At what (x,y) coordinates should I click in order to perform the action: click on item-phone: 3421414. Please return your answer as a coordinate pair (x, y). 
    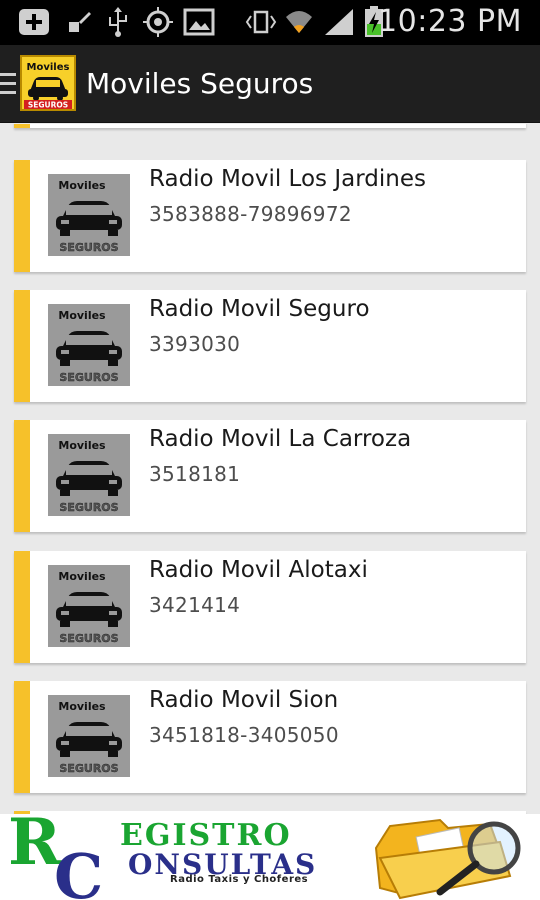
    Looking at the image, I should click on (195, 605).